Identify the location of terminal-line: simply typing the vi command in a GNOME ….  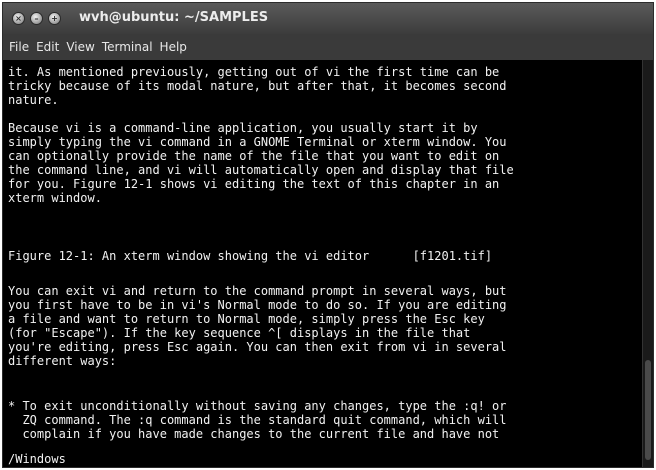
(257, 142).